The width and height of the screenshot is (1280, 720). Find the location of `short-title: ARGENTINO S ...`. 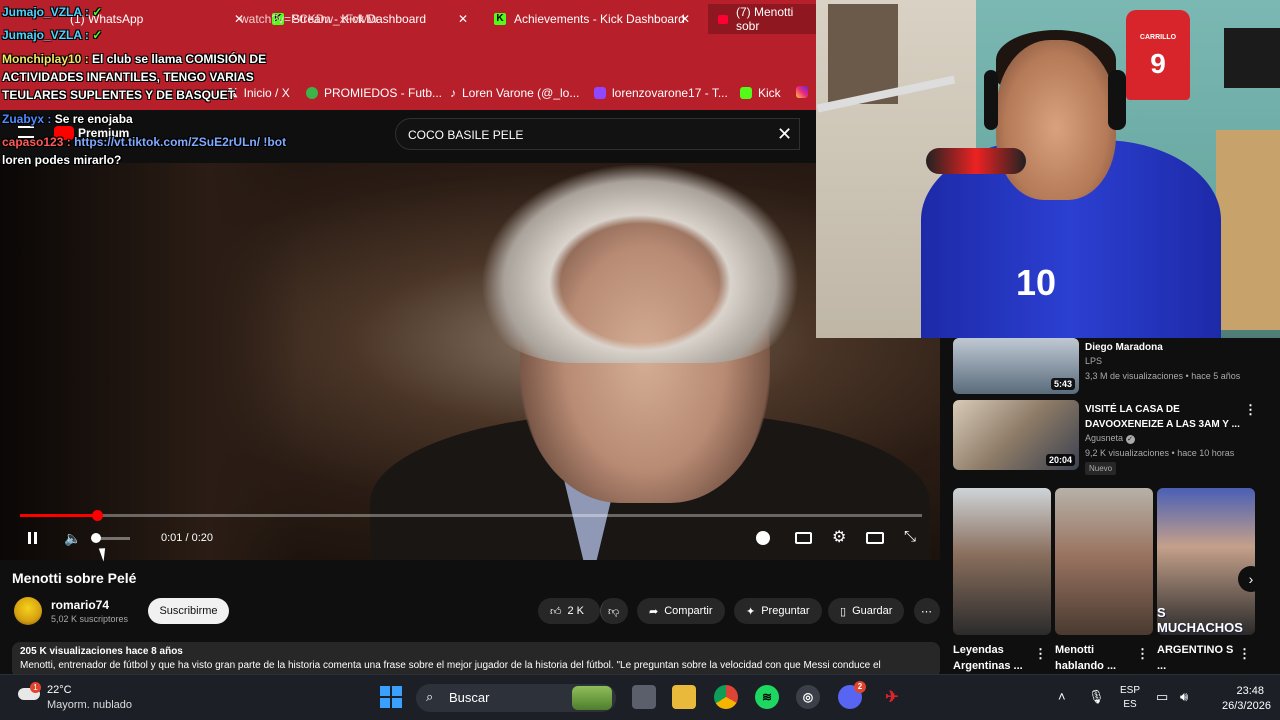

short-title: ARGENTINO S ... is located at coordinates (1199, 658).